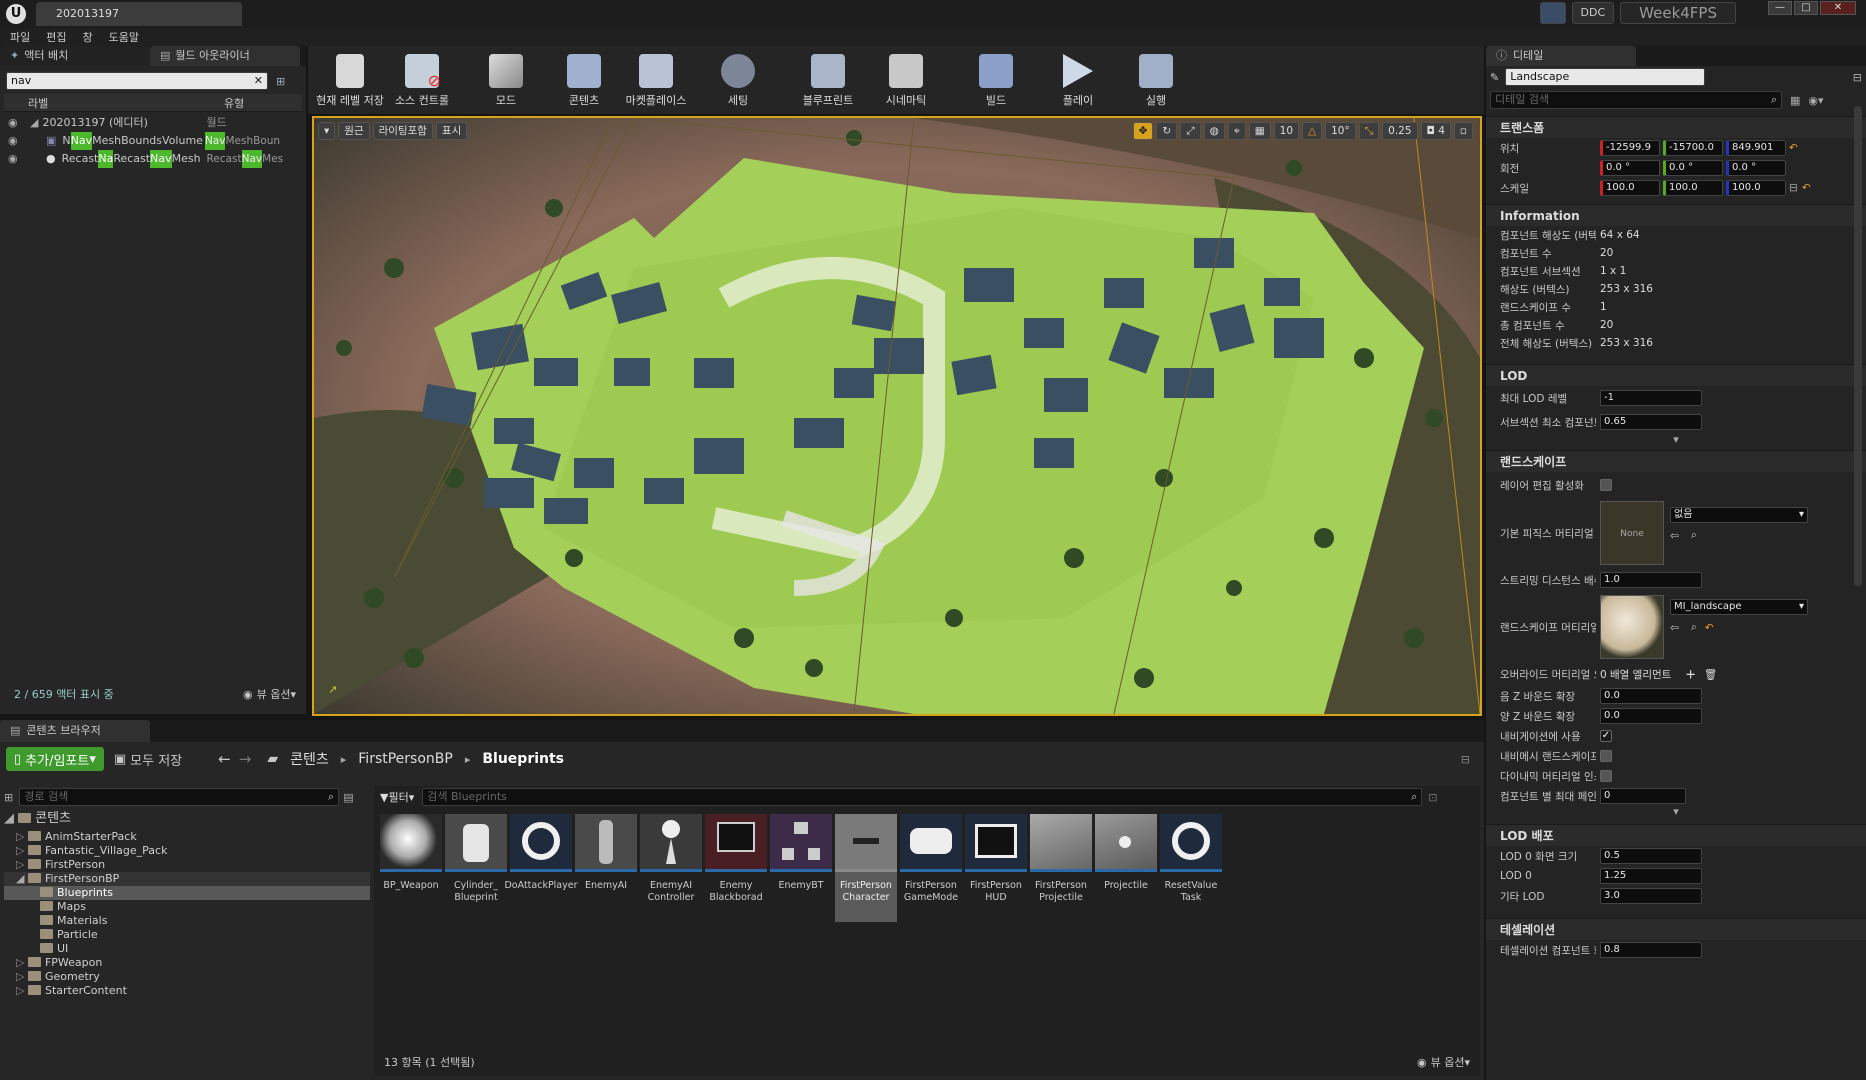 This screenshot has height=1080, width=1866. What do you see at coordinates (1676, 812) in the screenshot?
I see `expand-advanced-icon: ▾` at bounding box center [1676, 812].